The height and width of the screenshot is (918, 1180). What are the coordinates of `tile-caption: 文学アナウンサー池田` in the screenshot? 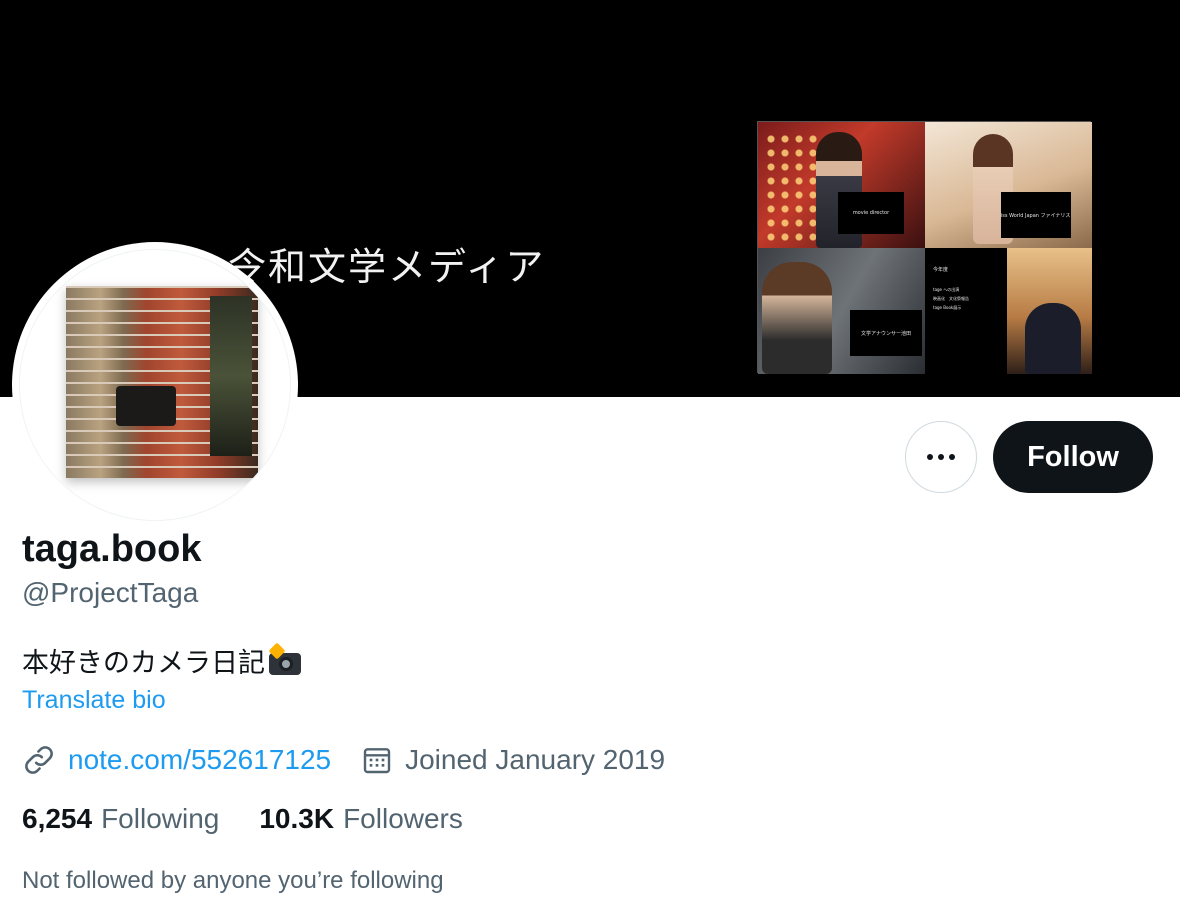 It's located at (886, 333).